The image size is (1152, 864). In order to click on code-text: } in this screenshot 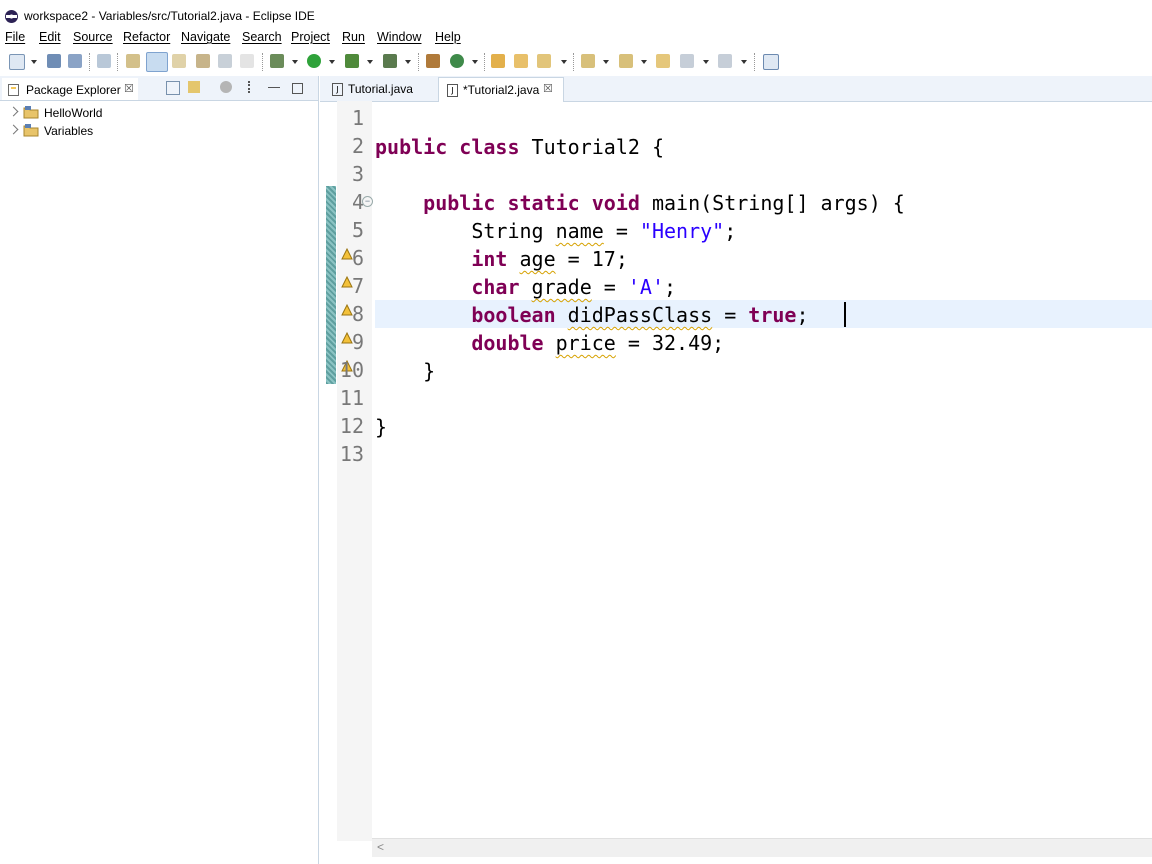, I will do `click(429, 371)`.